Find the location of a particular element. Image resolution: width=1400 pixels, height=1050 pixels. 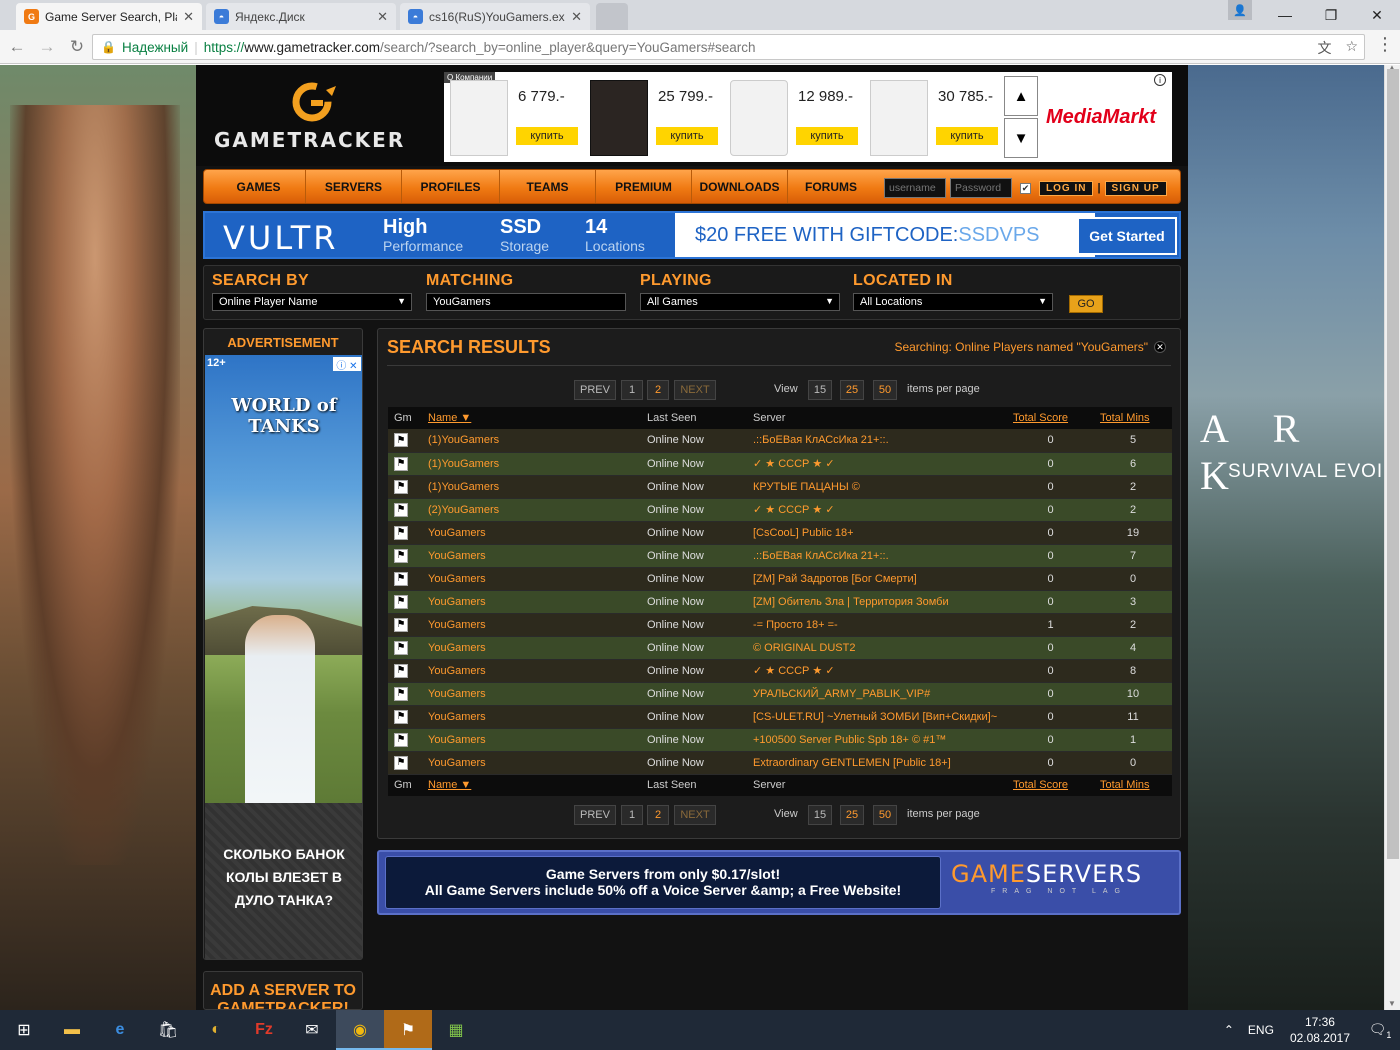

forward-arrow-icon: → is located at coordinates (47, 47).